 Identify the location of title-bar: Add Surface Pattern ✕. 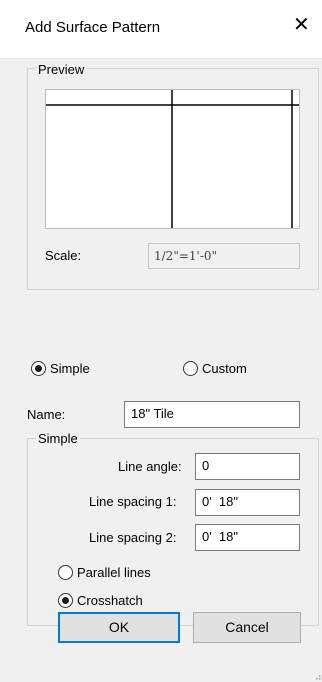
(161, 29).